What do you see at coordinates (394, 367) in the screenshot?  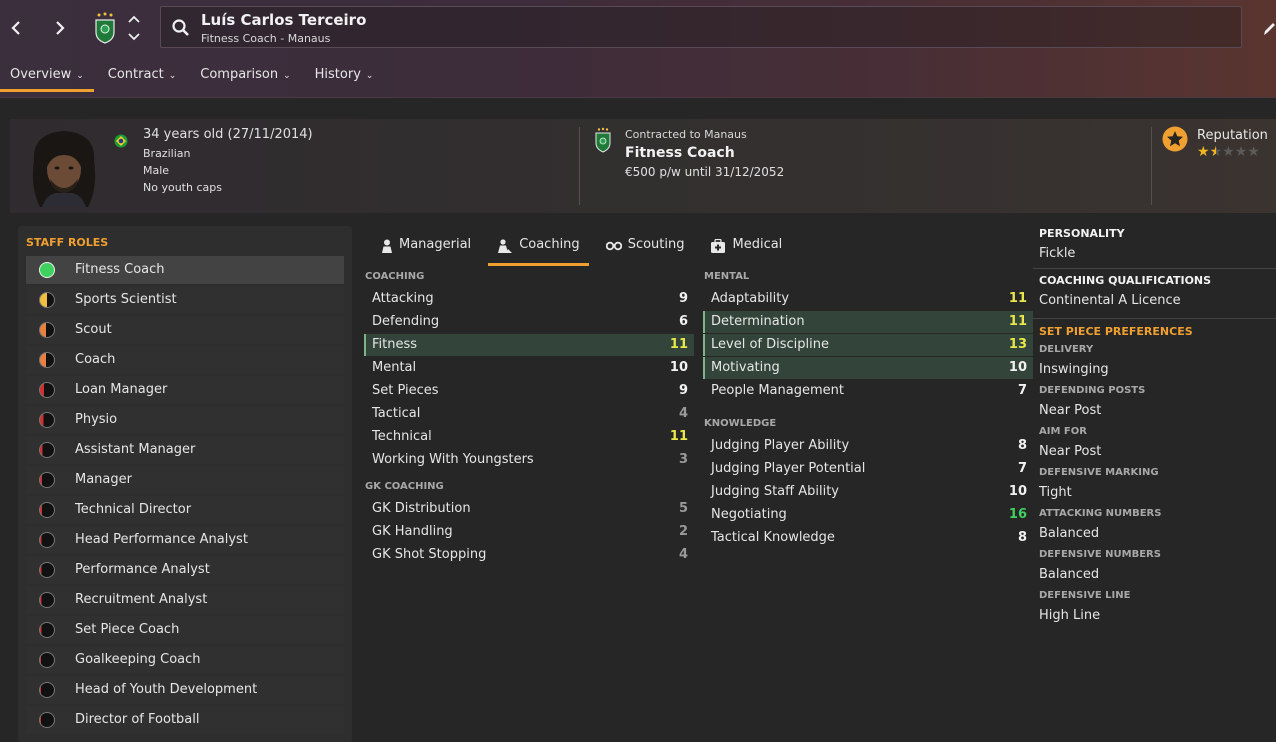 I see `attribute-name: Mental` at bounding box center [394, 367].